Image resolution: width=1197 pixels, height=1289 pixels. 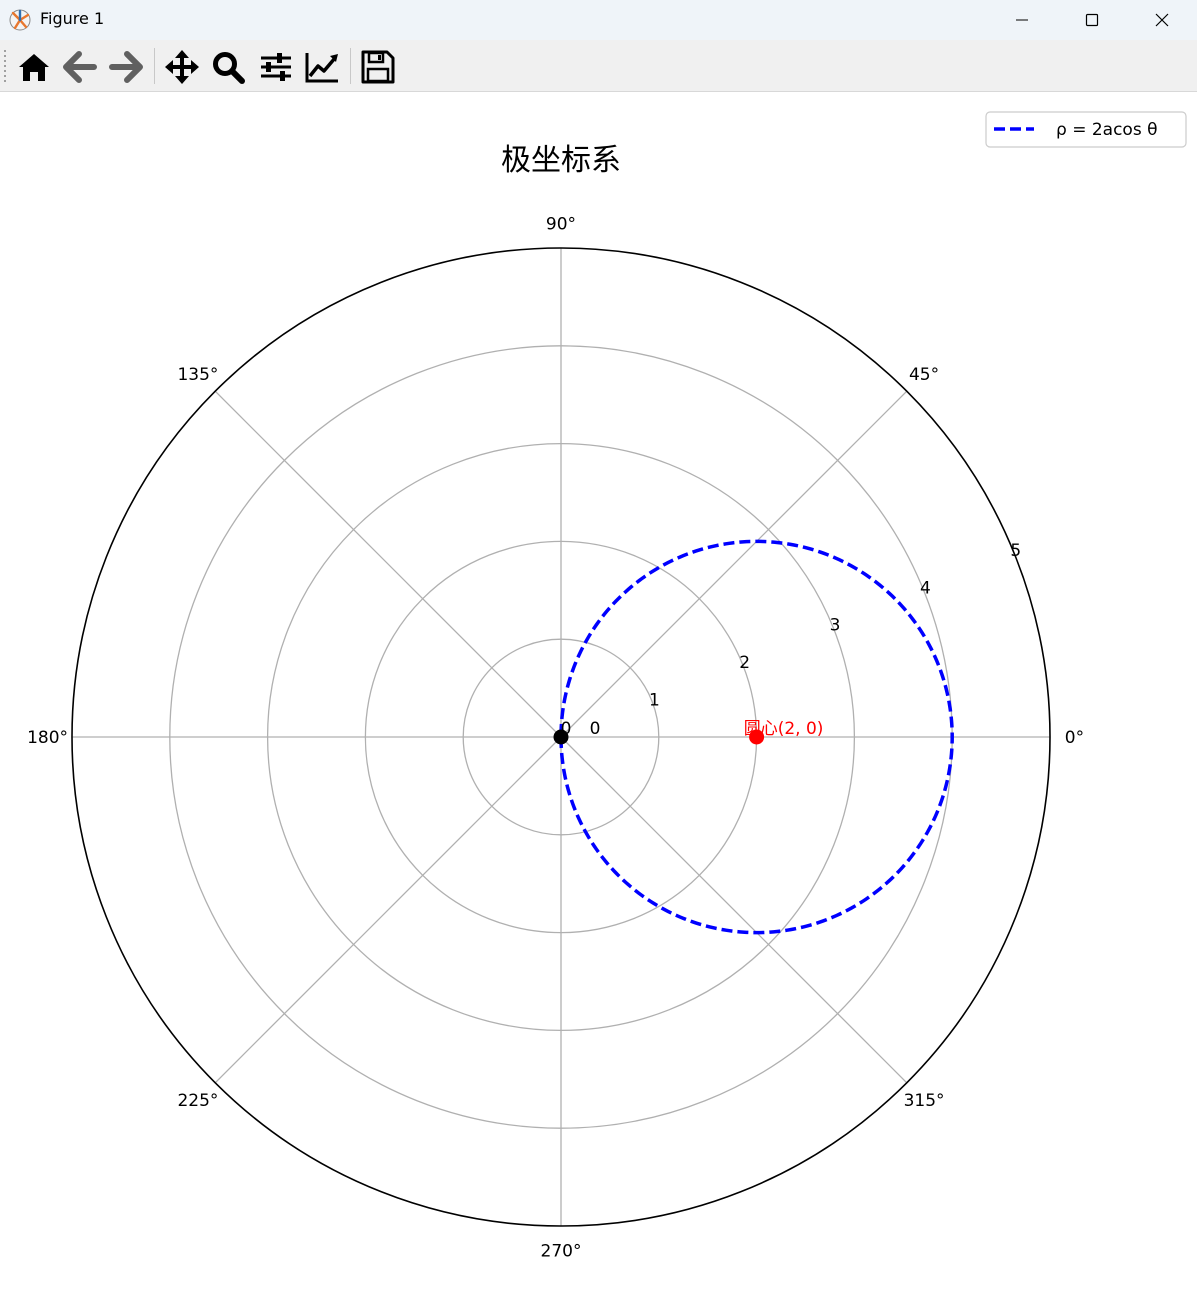 What do you see at coordinates (598, 20) in the screenshot?
I see `title-bar: Figure 1` at bounding box center [598, 20].